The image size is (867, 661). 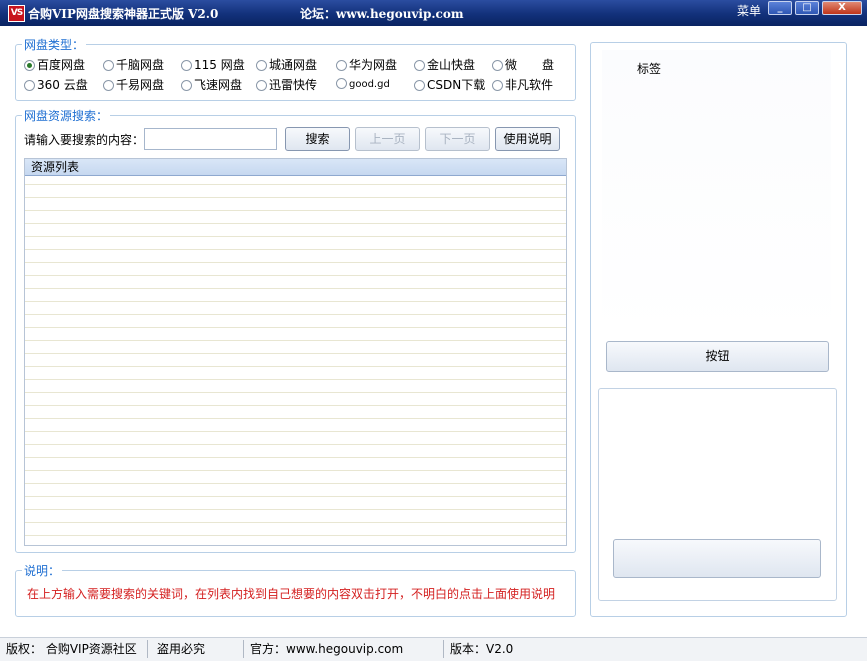 I want to click on status-official: 官方：www.hegouvip.com, so click(x=327, y=649).